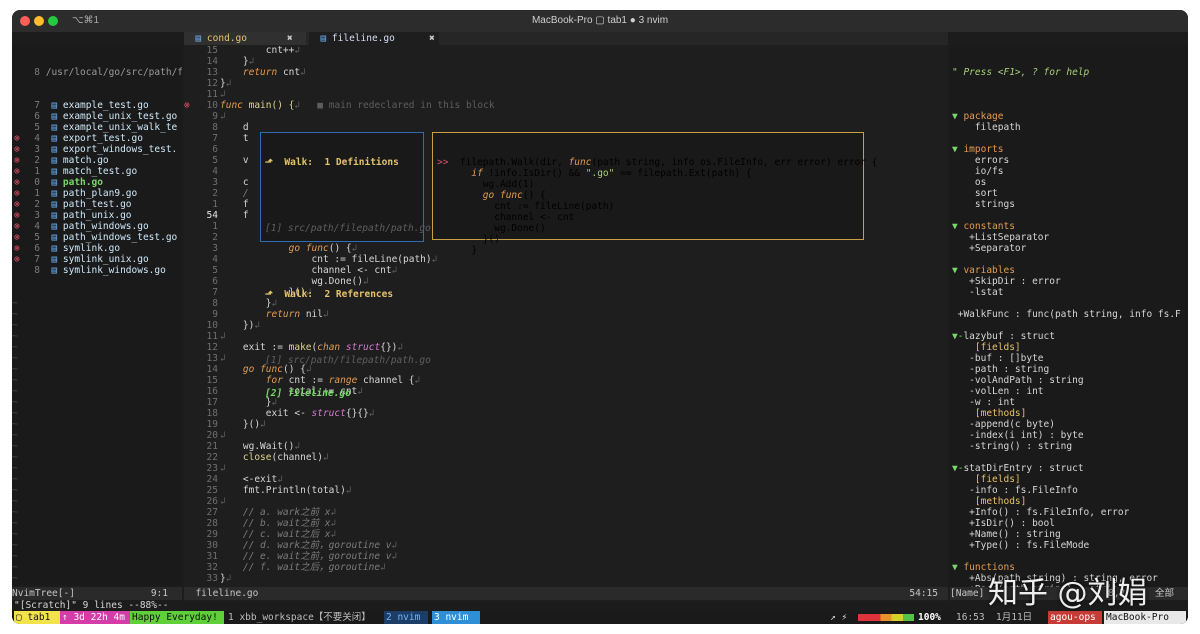 The image size is (1200, 634). What do you see at coordinates (1069, 248) in the screenshot?
I see `tagbar-entry: +Separator` at bounding box center [1069, 248].